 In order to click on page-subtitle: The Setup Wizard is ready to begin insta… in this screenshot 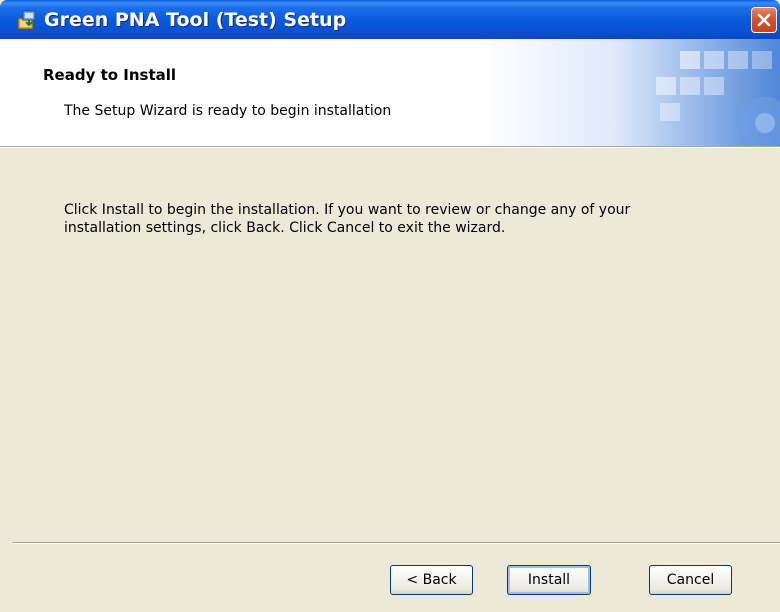, I will do `click(228, 111)`.